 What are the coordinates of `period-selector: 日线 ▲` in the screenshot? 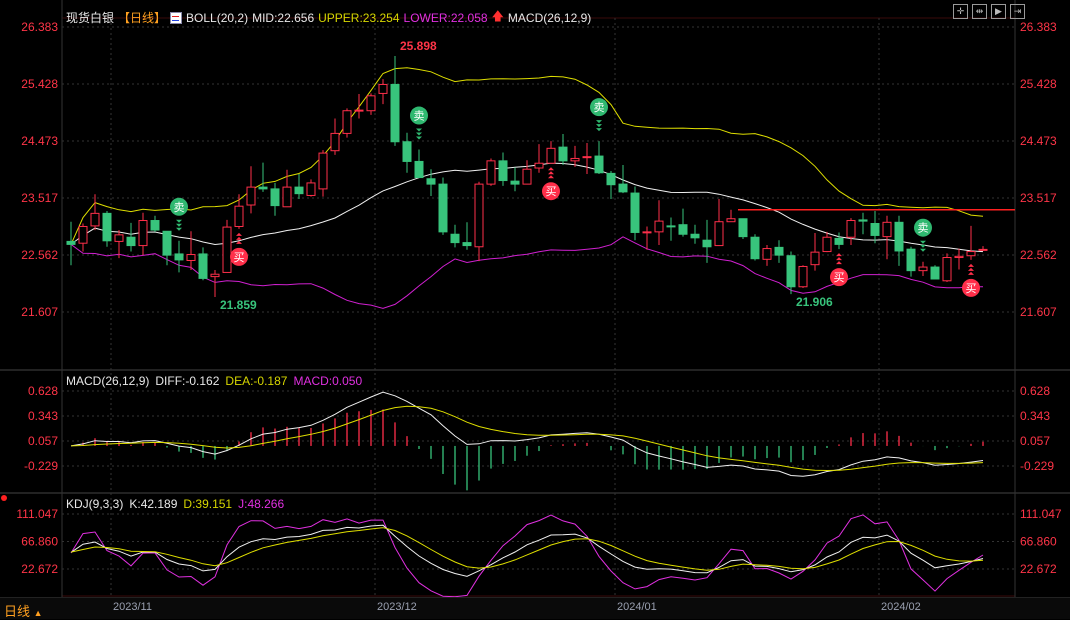 It's located at (23, 610).